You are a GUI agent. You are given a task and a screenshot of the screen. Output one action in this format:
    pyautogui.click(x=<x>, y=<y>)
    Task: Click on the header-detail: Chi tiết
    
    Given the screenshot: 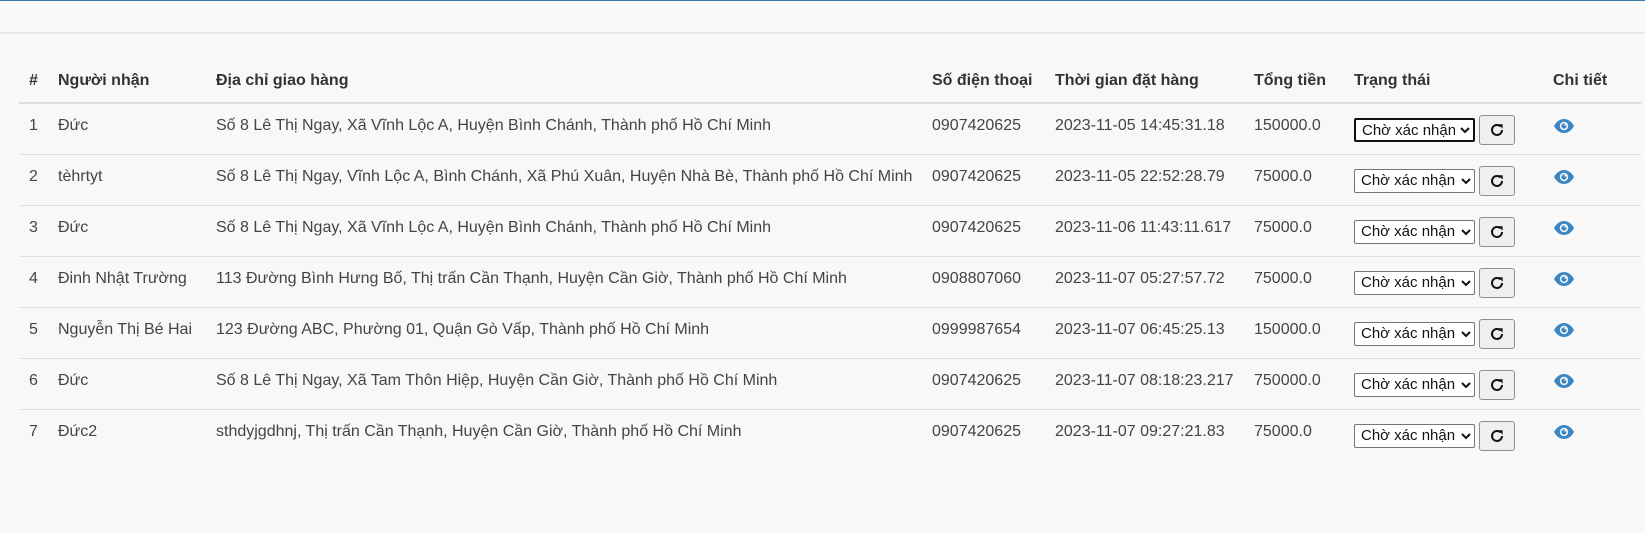 What is the action you would take?
    pyautogui.click(x=1592, y=82)
    